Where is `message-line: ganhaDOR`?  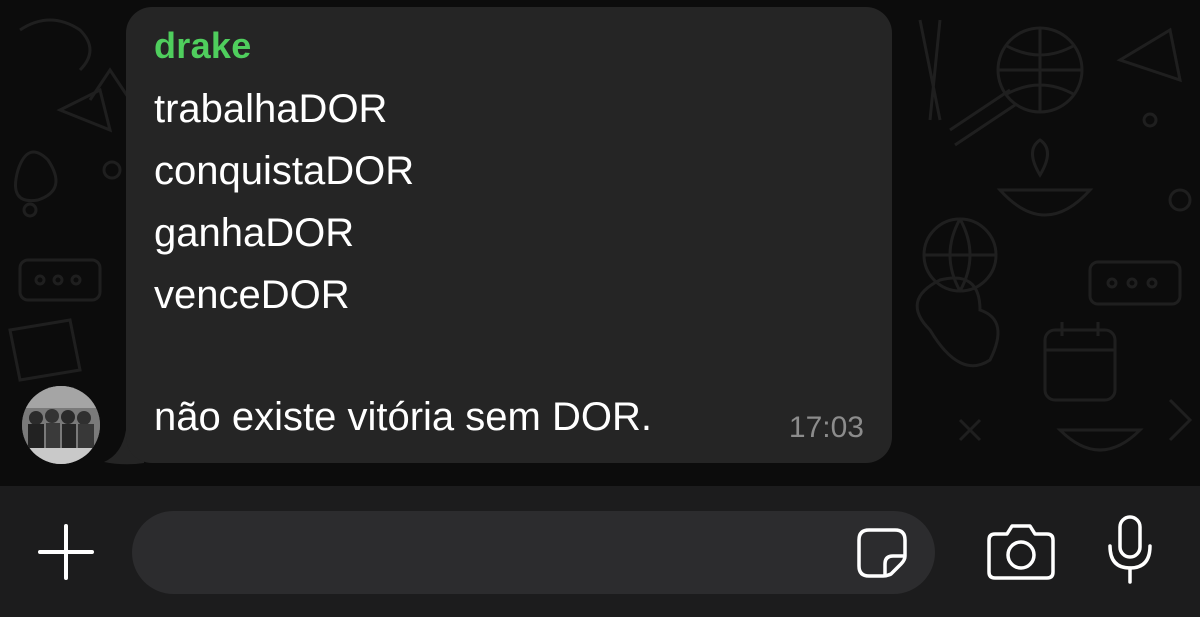
message-line: ganhaDOR is located at coordinates (254, 233).